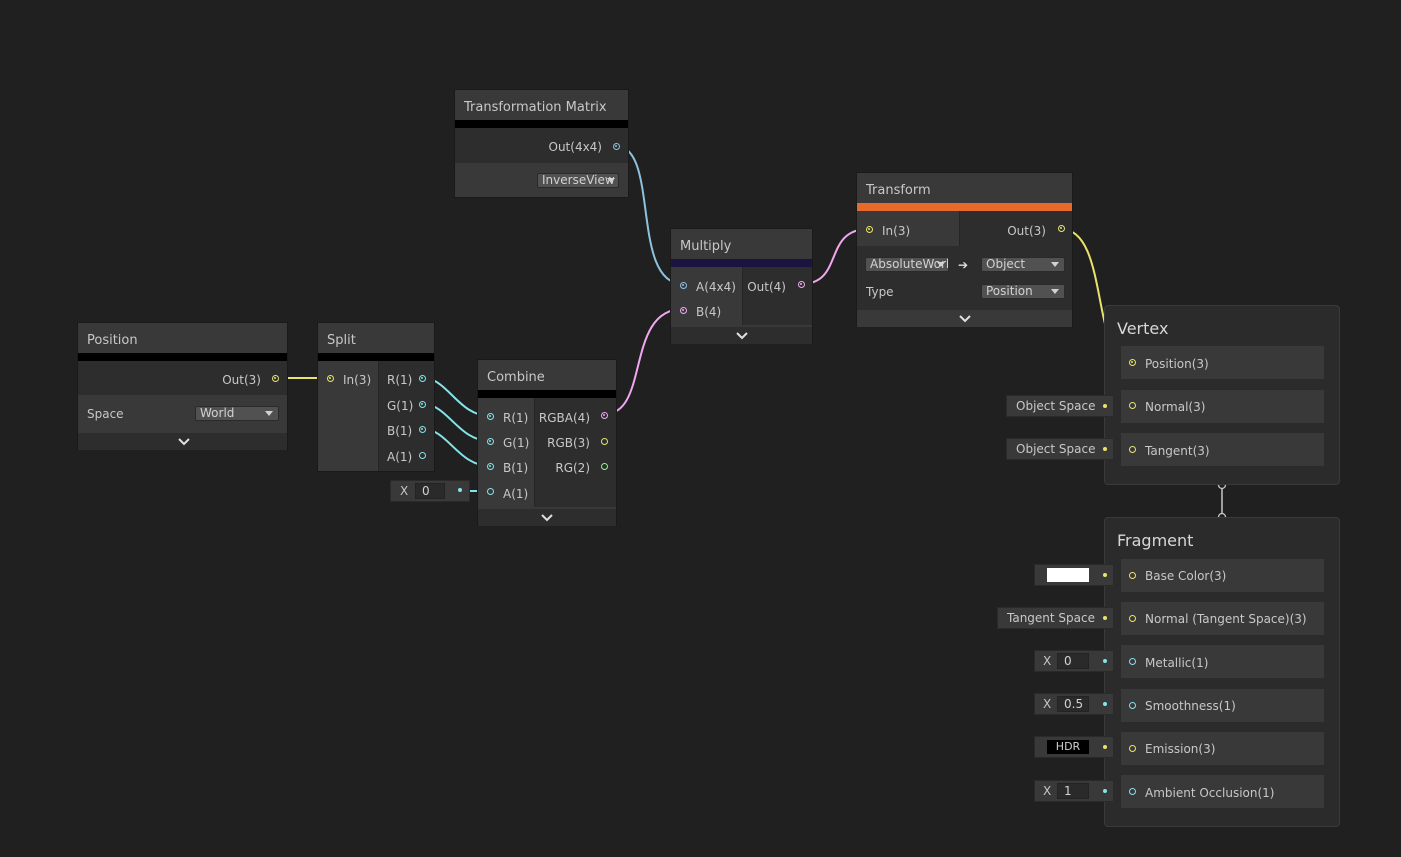 Image resolution: width=1401 pixels, height=857 pixels. Describe the element at coordinates (1051, 618) in the screenshot. I see `normal-ts-space-label: Tangent Space` at that location.